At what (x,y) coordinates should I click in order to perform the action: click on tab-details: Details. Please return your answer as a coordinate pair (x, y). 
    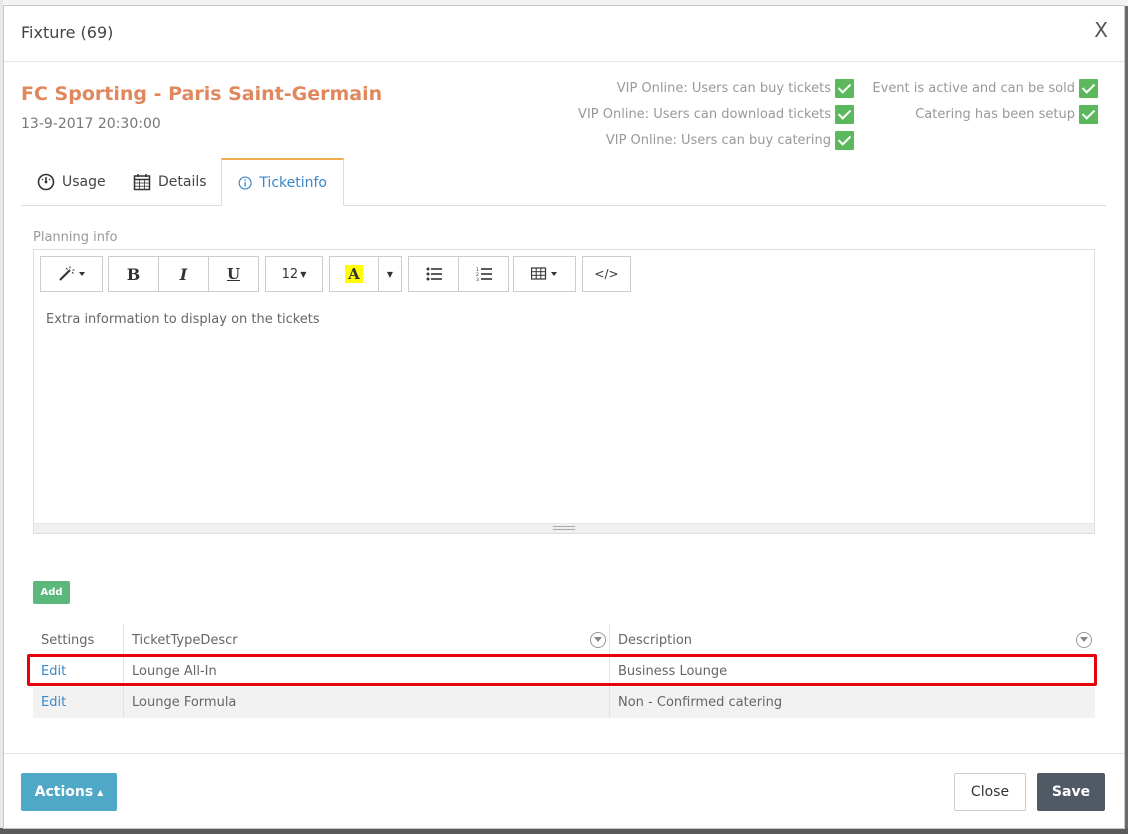
    Looking at the image, I should click on (170, 182).